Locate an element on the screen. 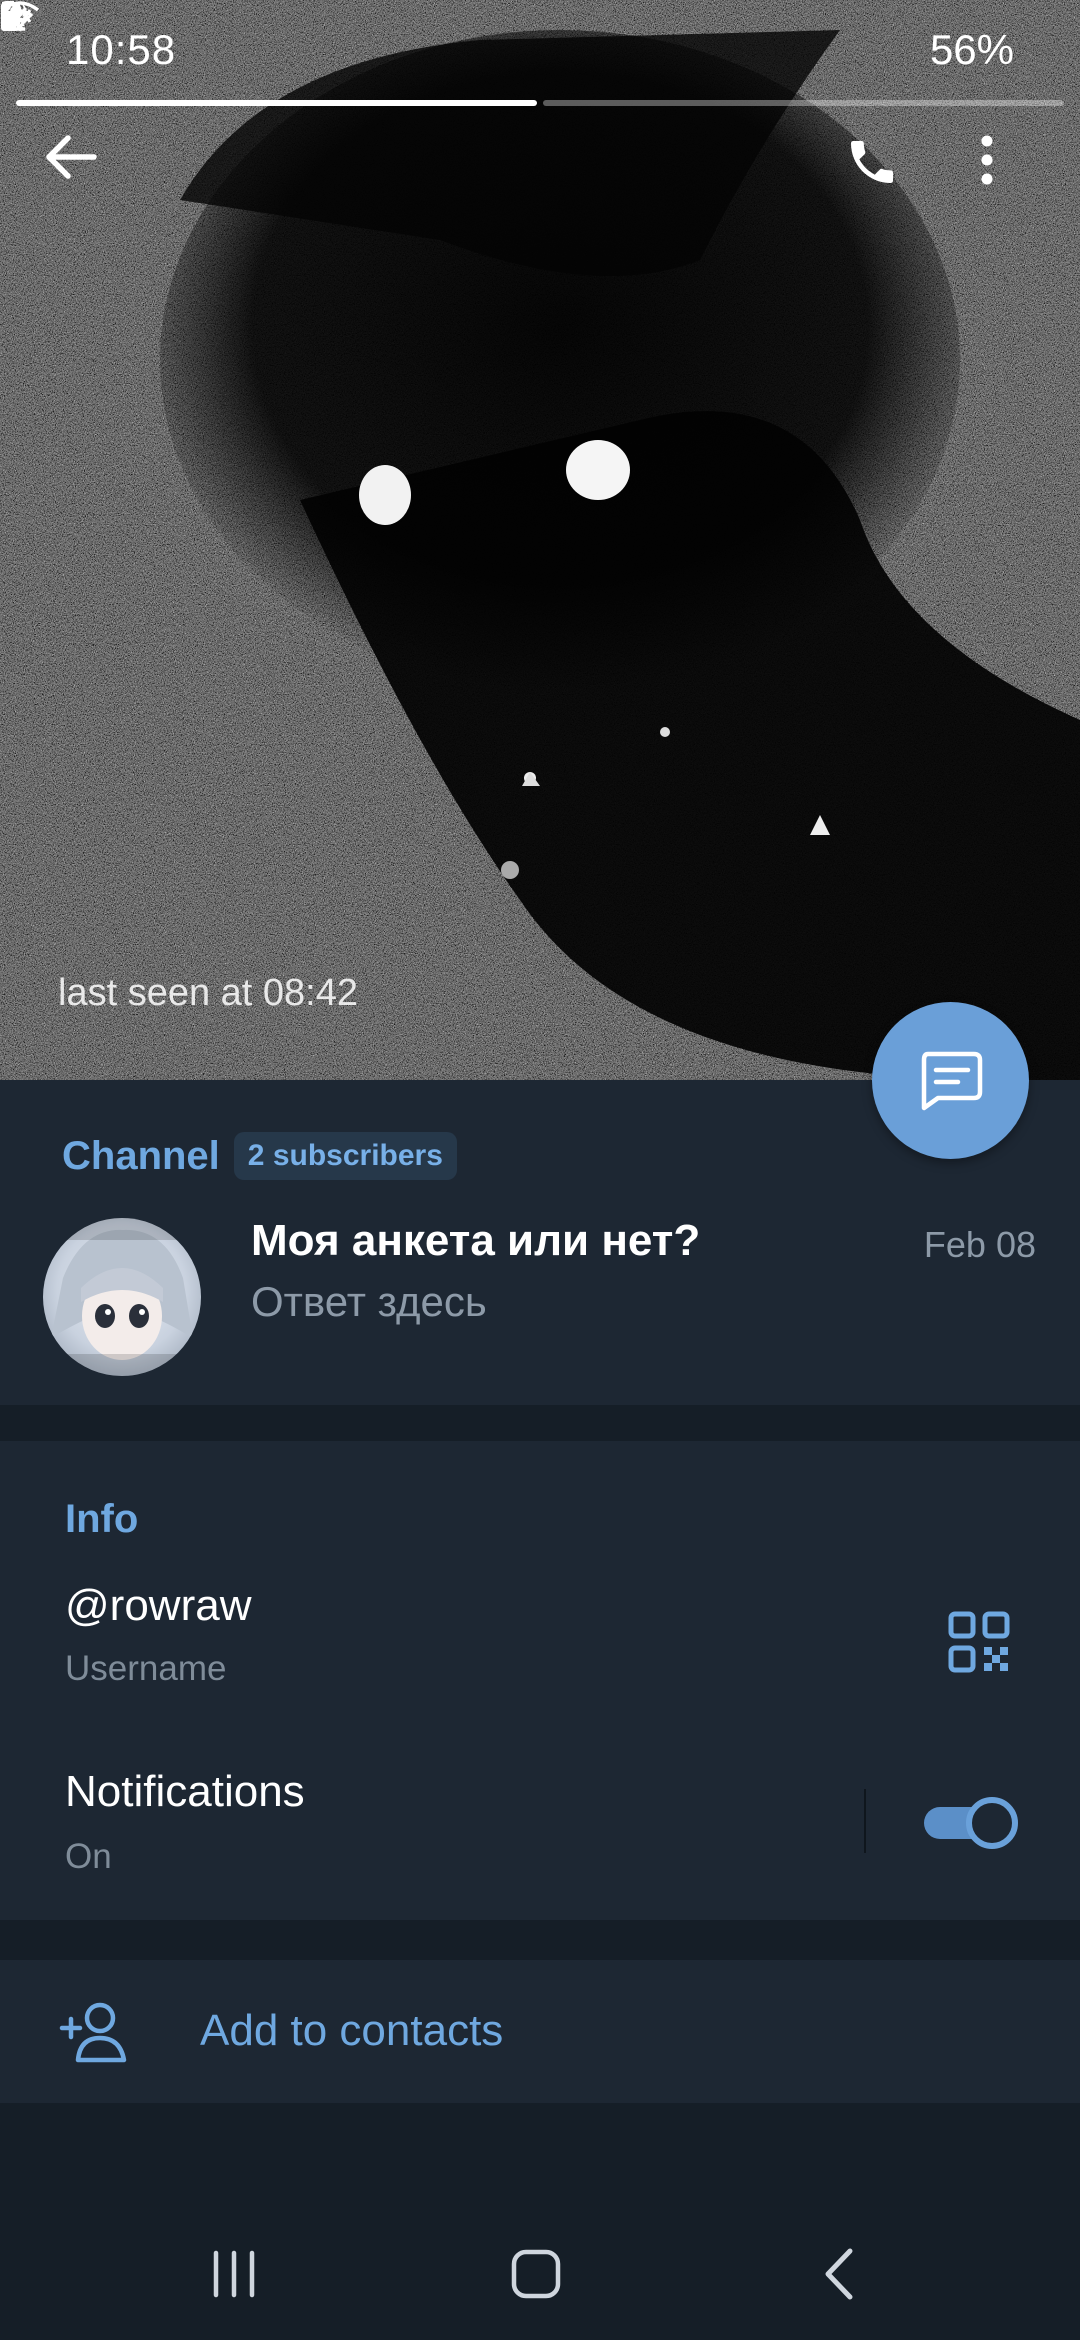  status-time: 10:58 is located at coordinates (121, 49).